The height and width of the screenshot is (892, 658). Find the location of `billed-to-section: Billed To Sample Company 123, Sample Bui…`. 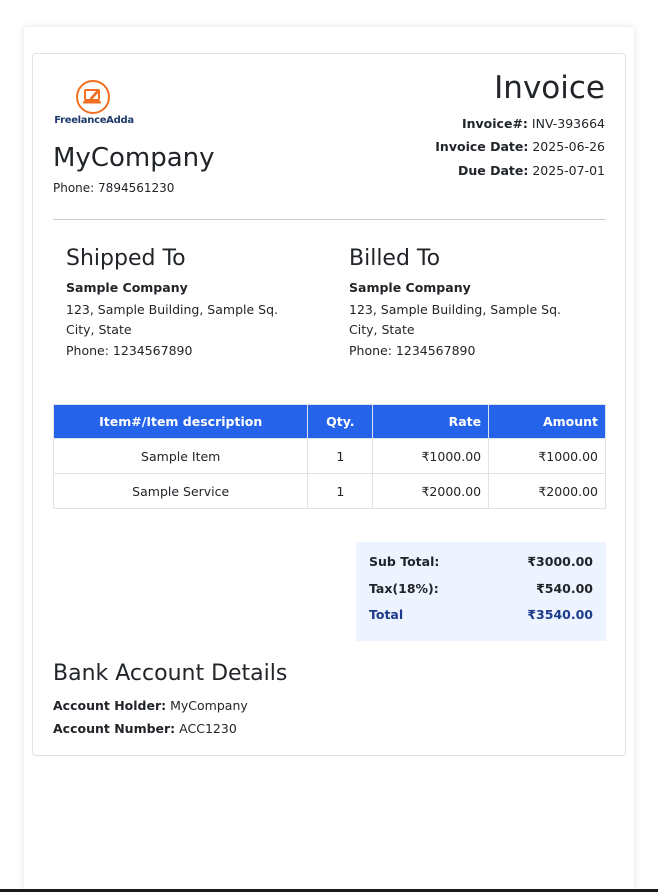

billed-to-section: Billed To Sample Company 123, Sample Bui… is located at coordinates (469, 302).